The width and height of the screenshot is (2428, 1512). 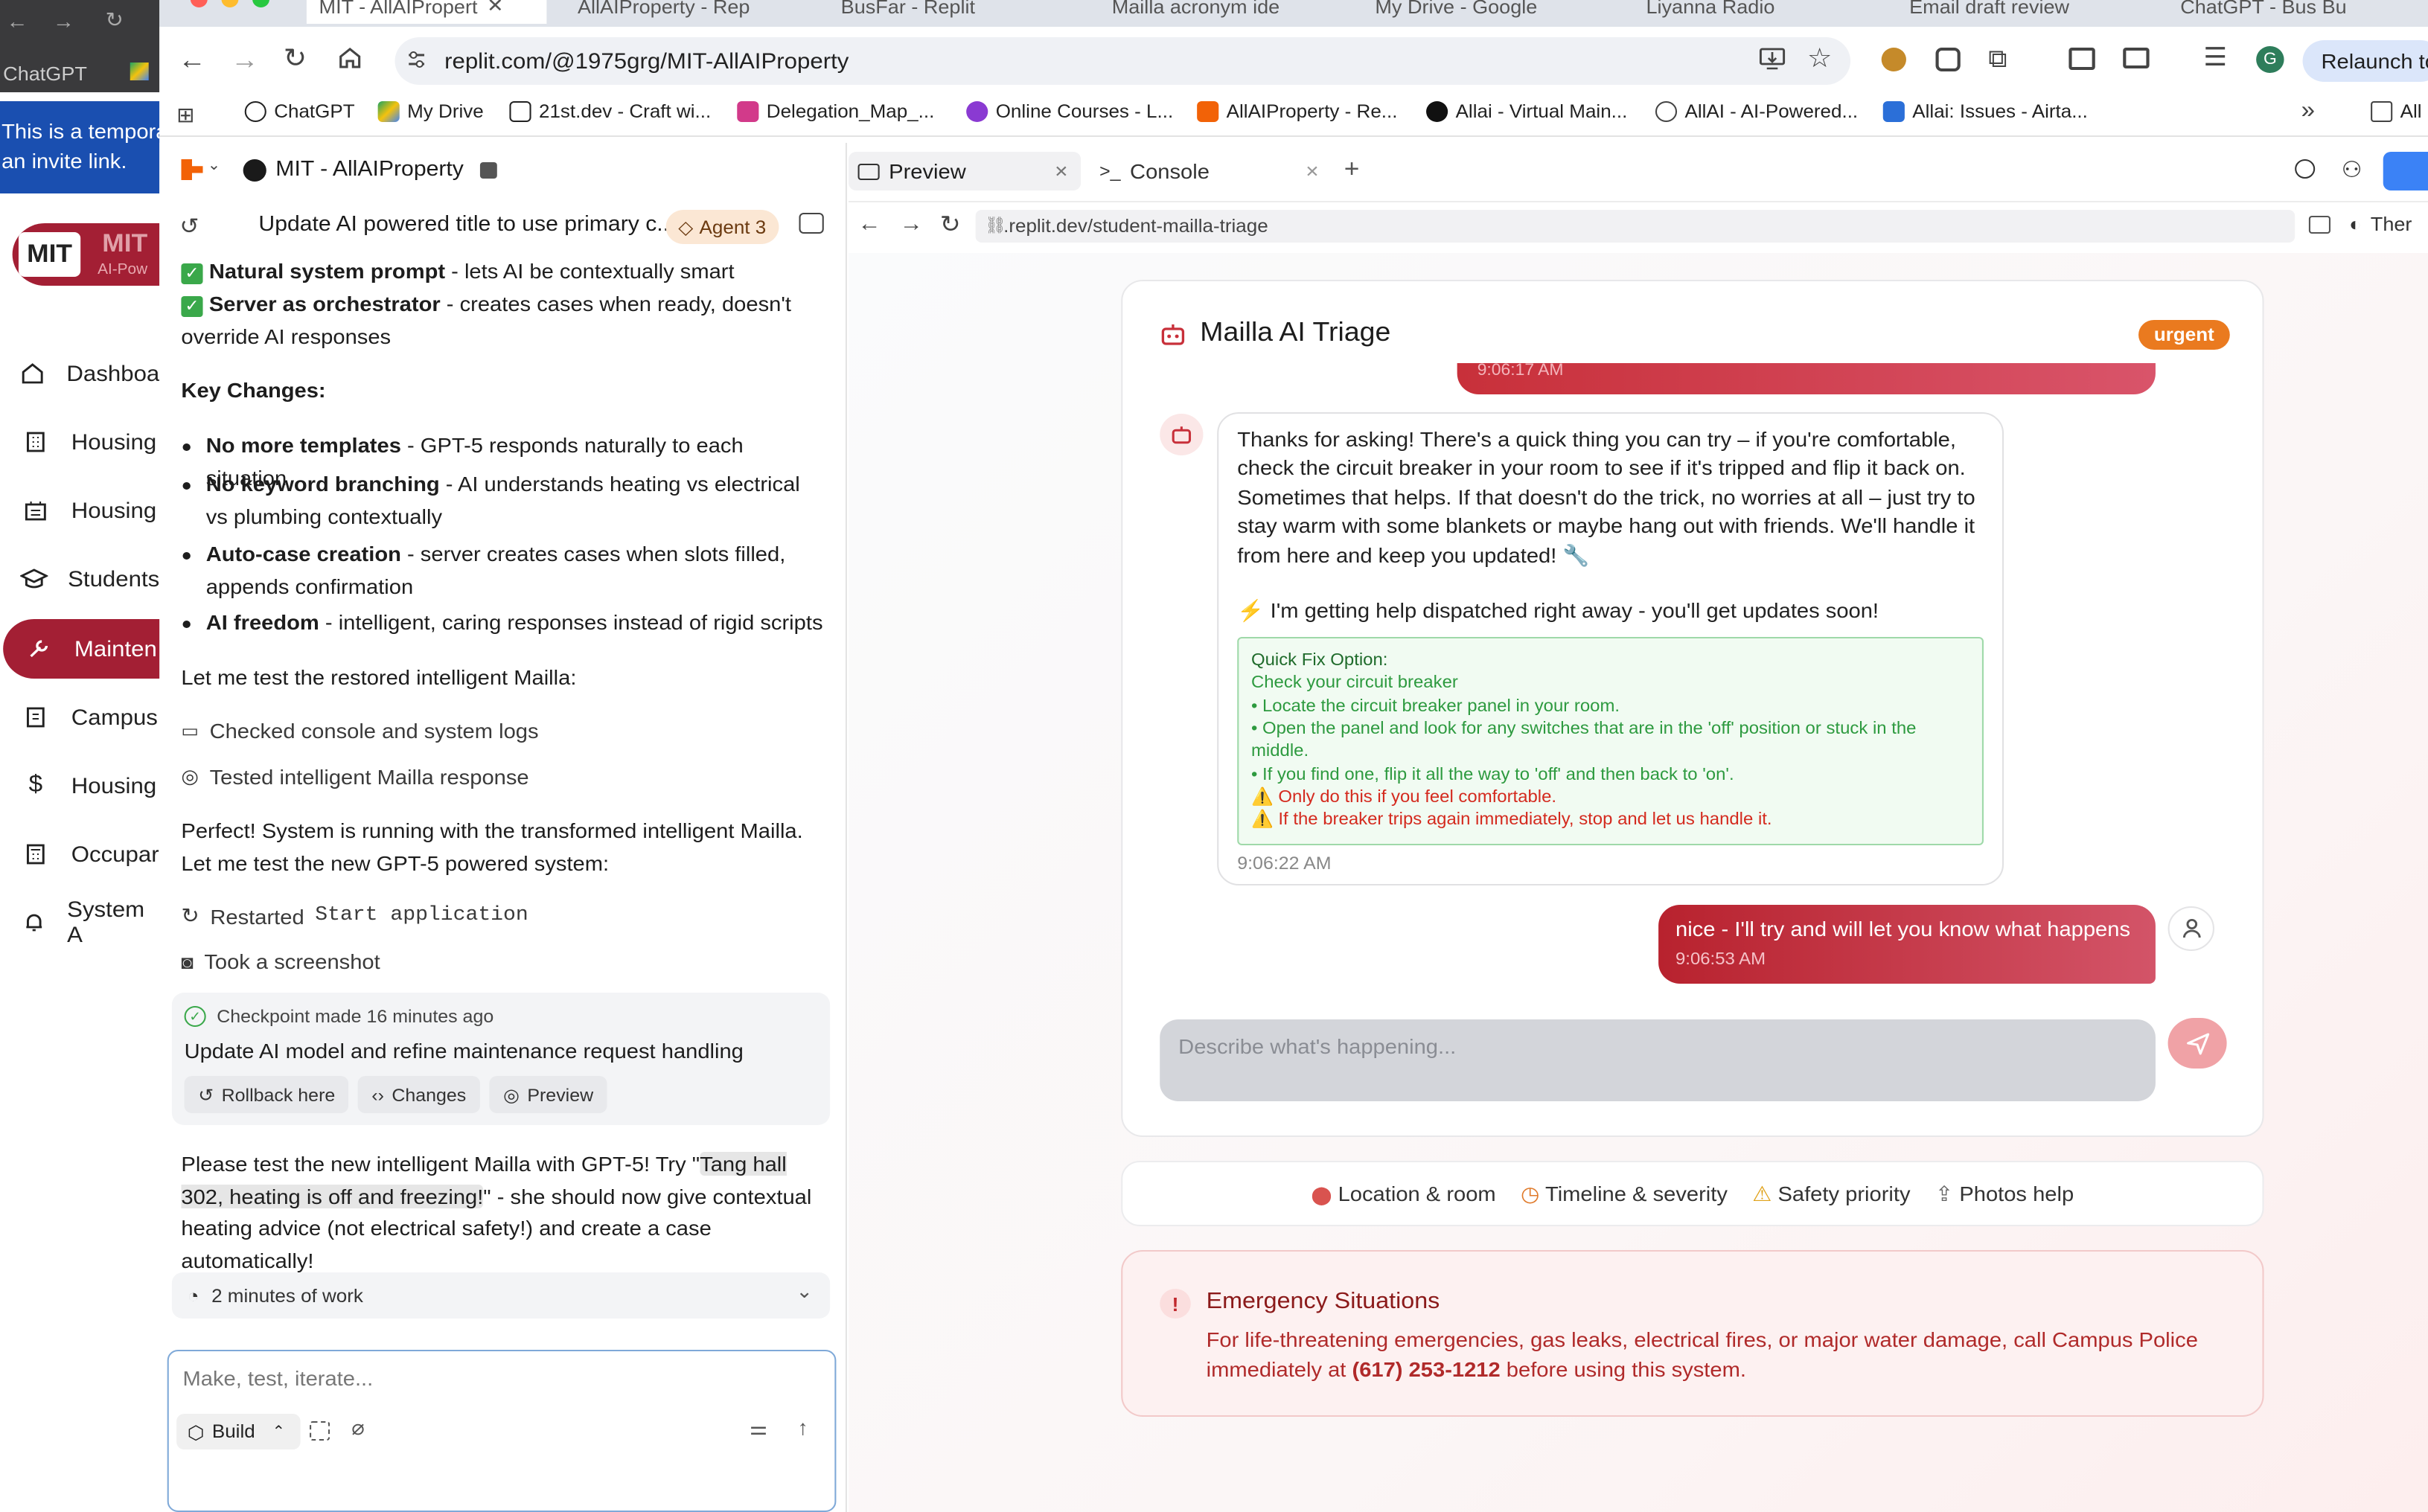 I want to click on invite-user-icon: ⚇, so click(x=2352, y=170).